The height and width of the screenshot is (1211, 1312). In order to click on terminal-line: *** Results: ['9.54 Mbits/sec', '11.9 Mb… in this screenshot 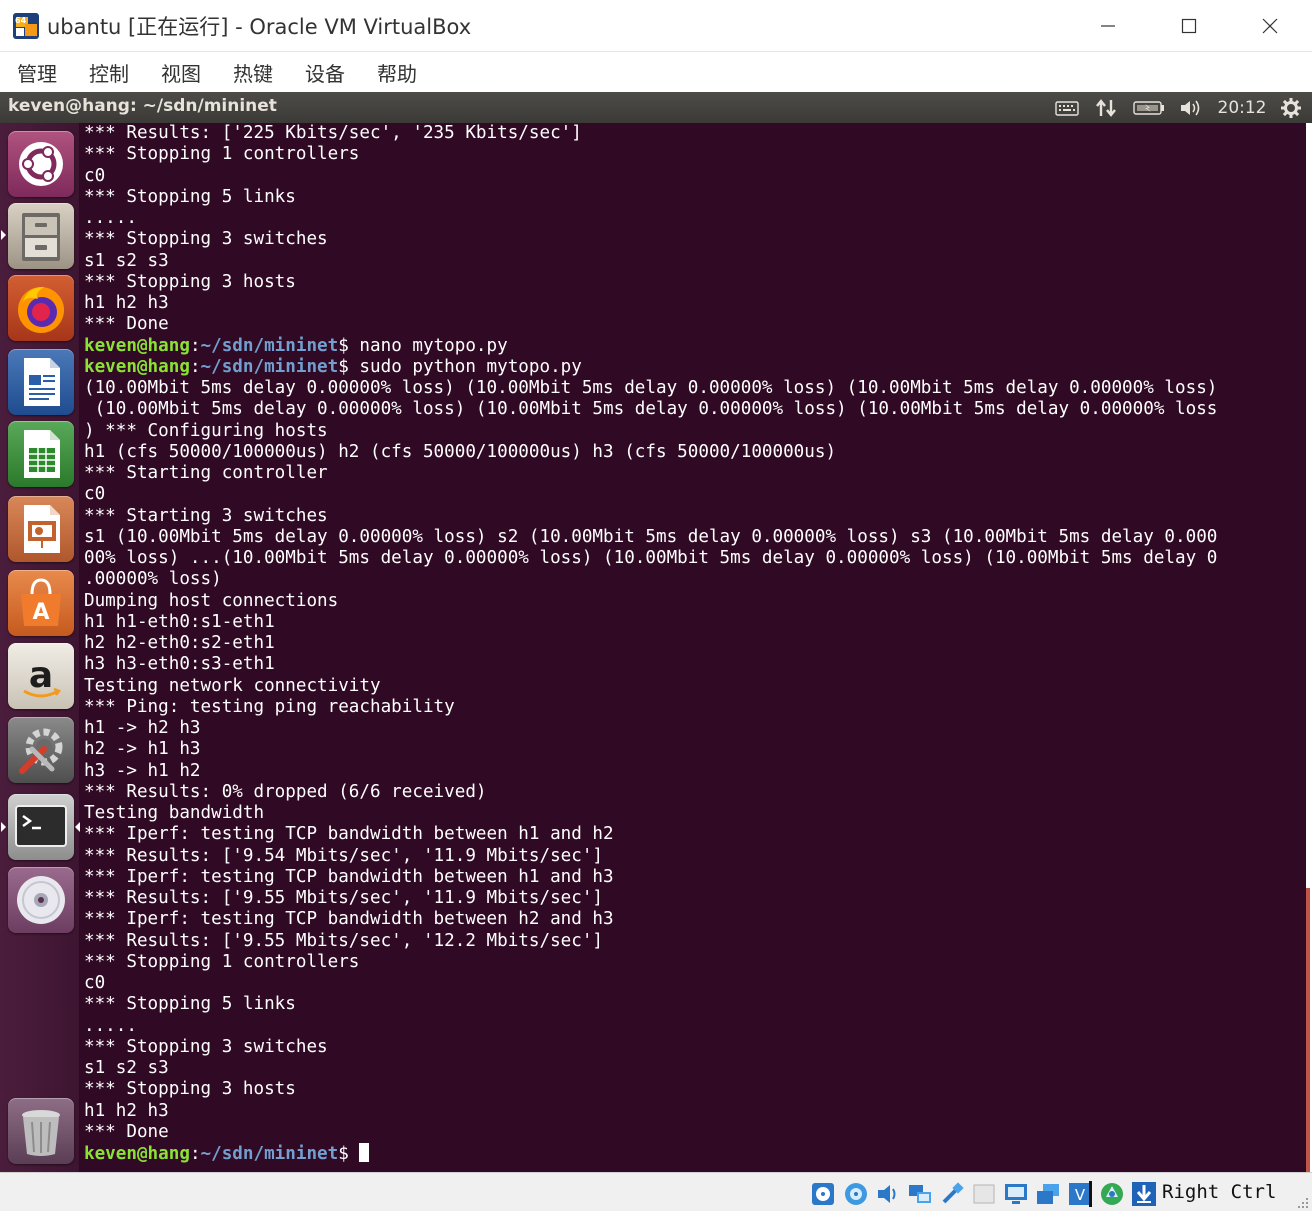, I will do `click(344, 855)`.